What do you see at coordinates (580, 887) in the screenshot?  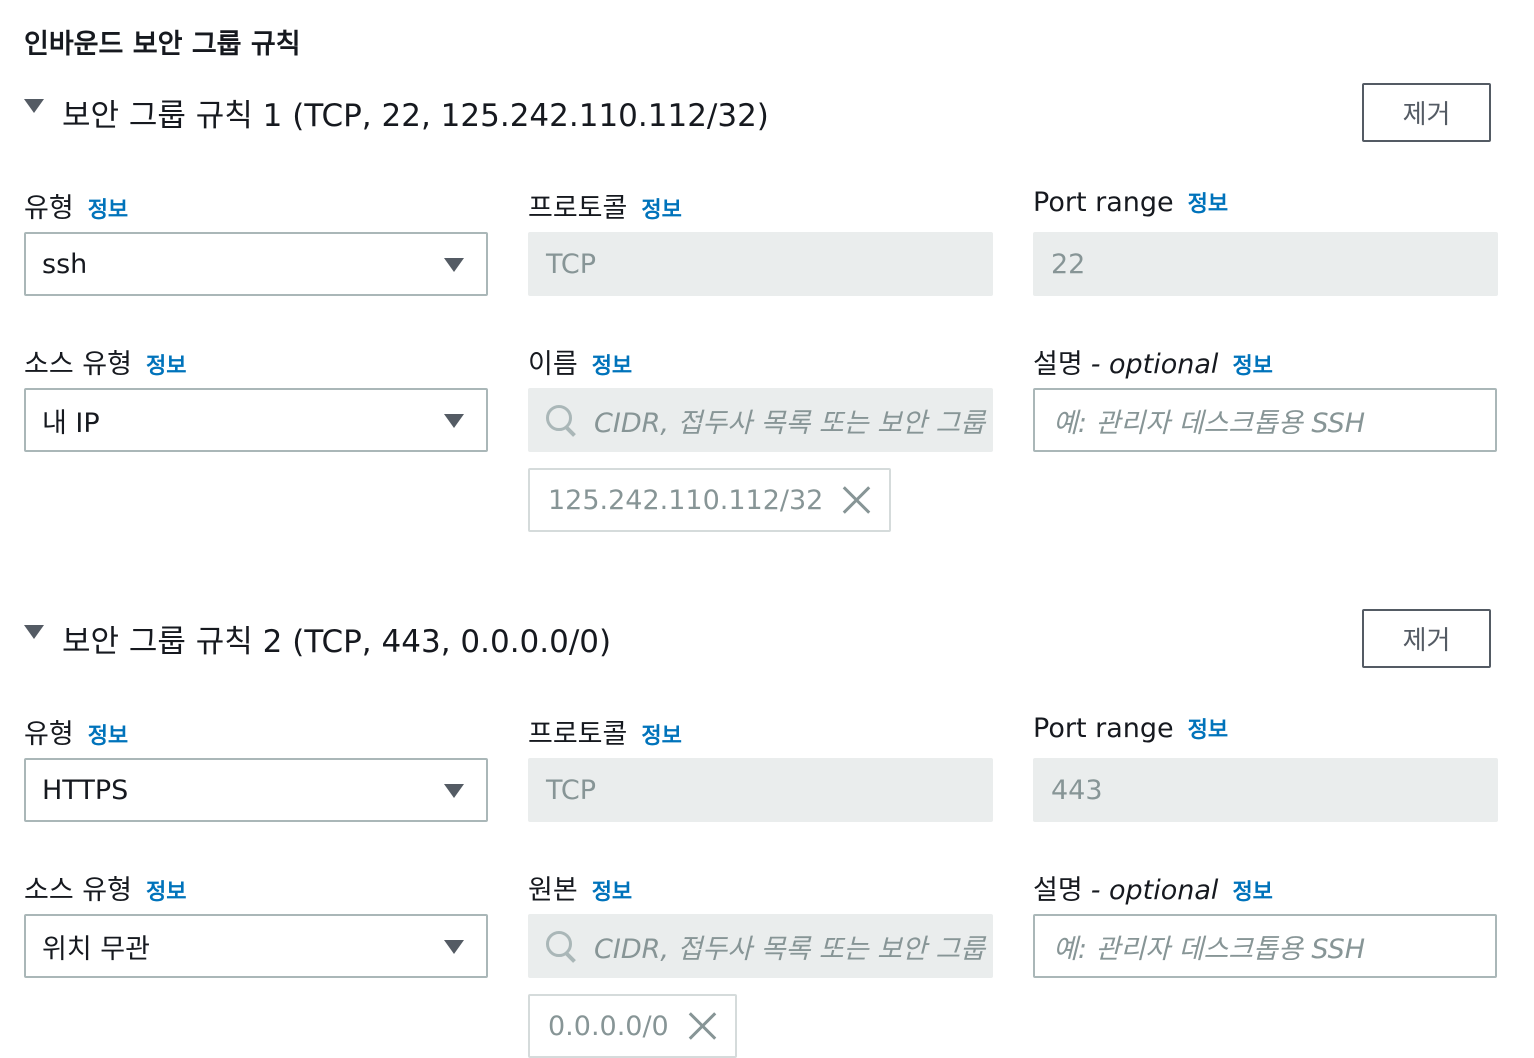 I see `source-label: 원본 정보` at bounding box center [580, 887].